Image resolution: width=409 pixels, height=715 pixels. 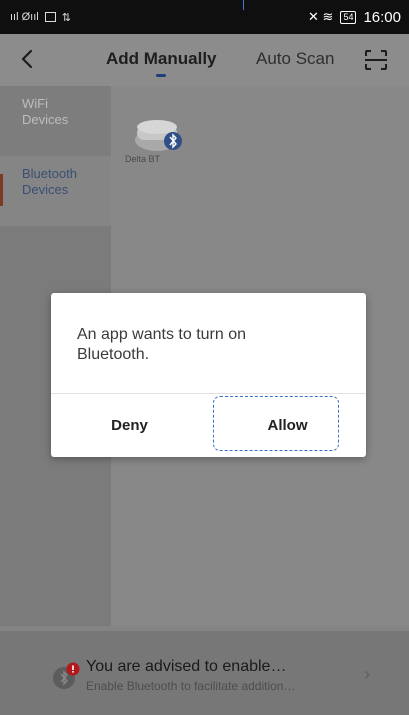 I want to click on signal-indicators: ııl Øııl, so click(x=24, y=17).